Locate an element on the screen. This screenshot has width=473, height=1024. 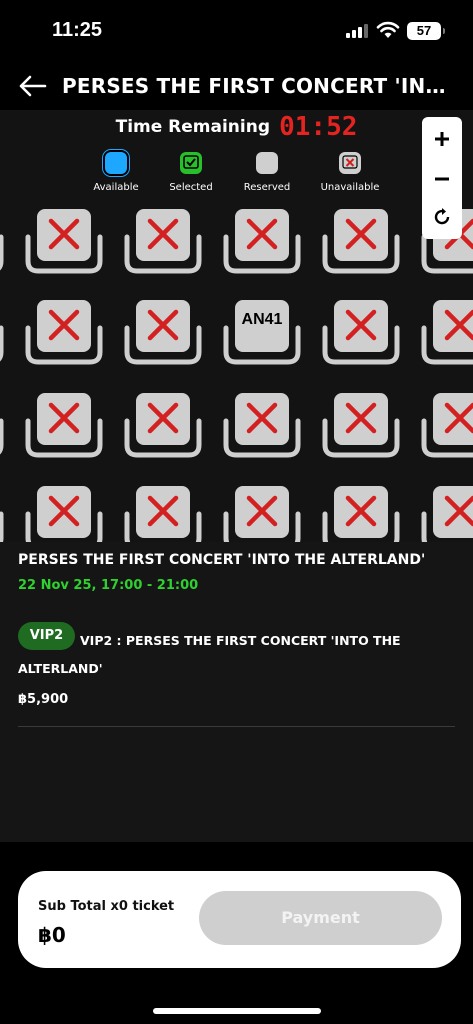
minus-icon is located at coordinates (442, 179).